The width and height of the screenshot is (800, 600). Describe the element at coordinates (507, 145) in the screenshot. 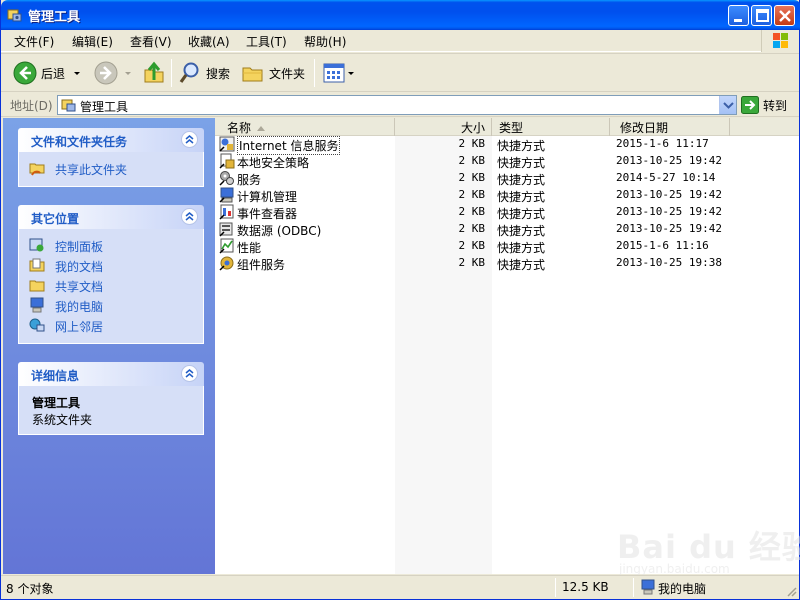

I see `file-row: Internet 信息服务 2 KB 快捷方式 2015-1-6 11:17` at that location.